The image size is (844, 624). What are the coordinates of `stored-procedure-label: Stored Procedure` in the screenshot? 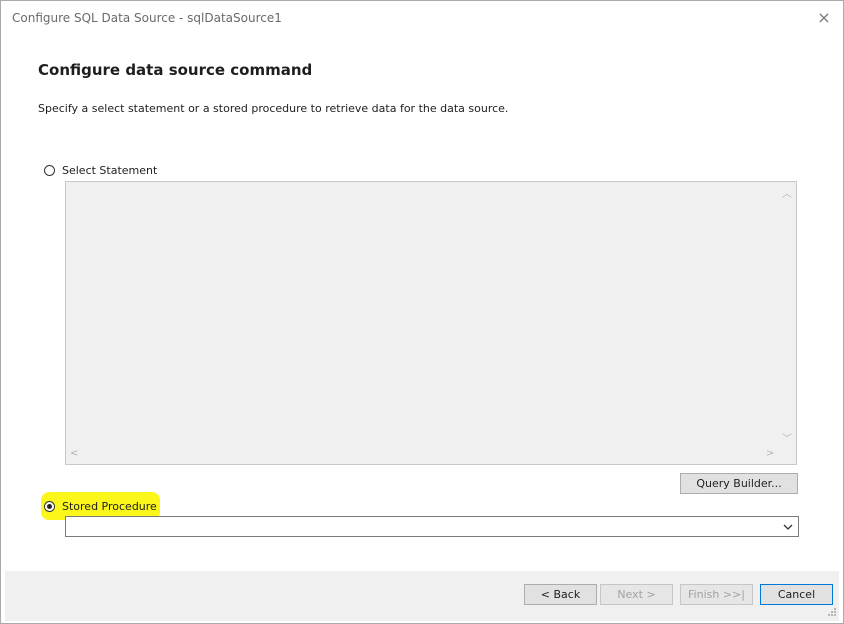 It's located at (109, 506).